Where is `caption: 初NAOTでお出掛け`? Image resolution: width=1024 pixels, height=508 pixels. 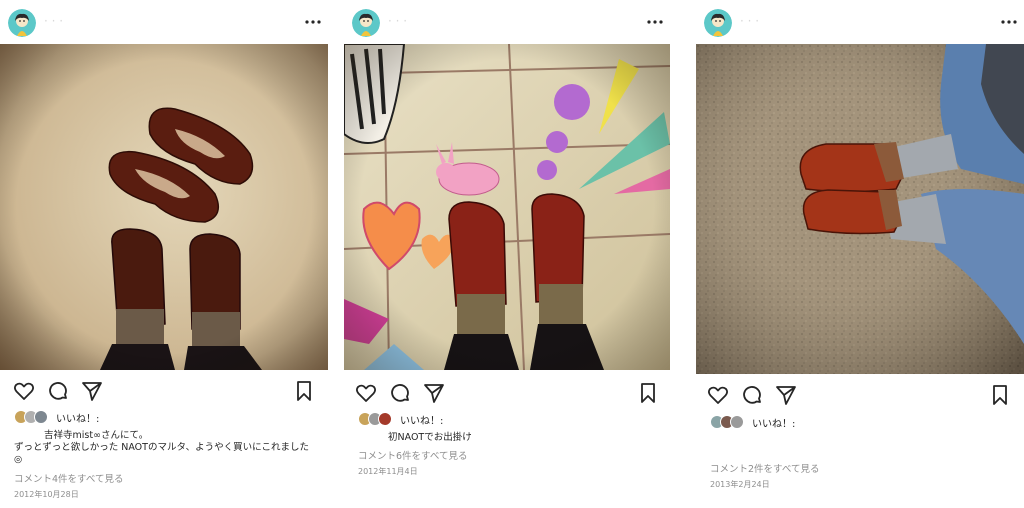 caption: 初NAOTでお出掛け is located at coordinates (508, 438).